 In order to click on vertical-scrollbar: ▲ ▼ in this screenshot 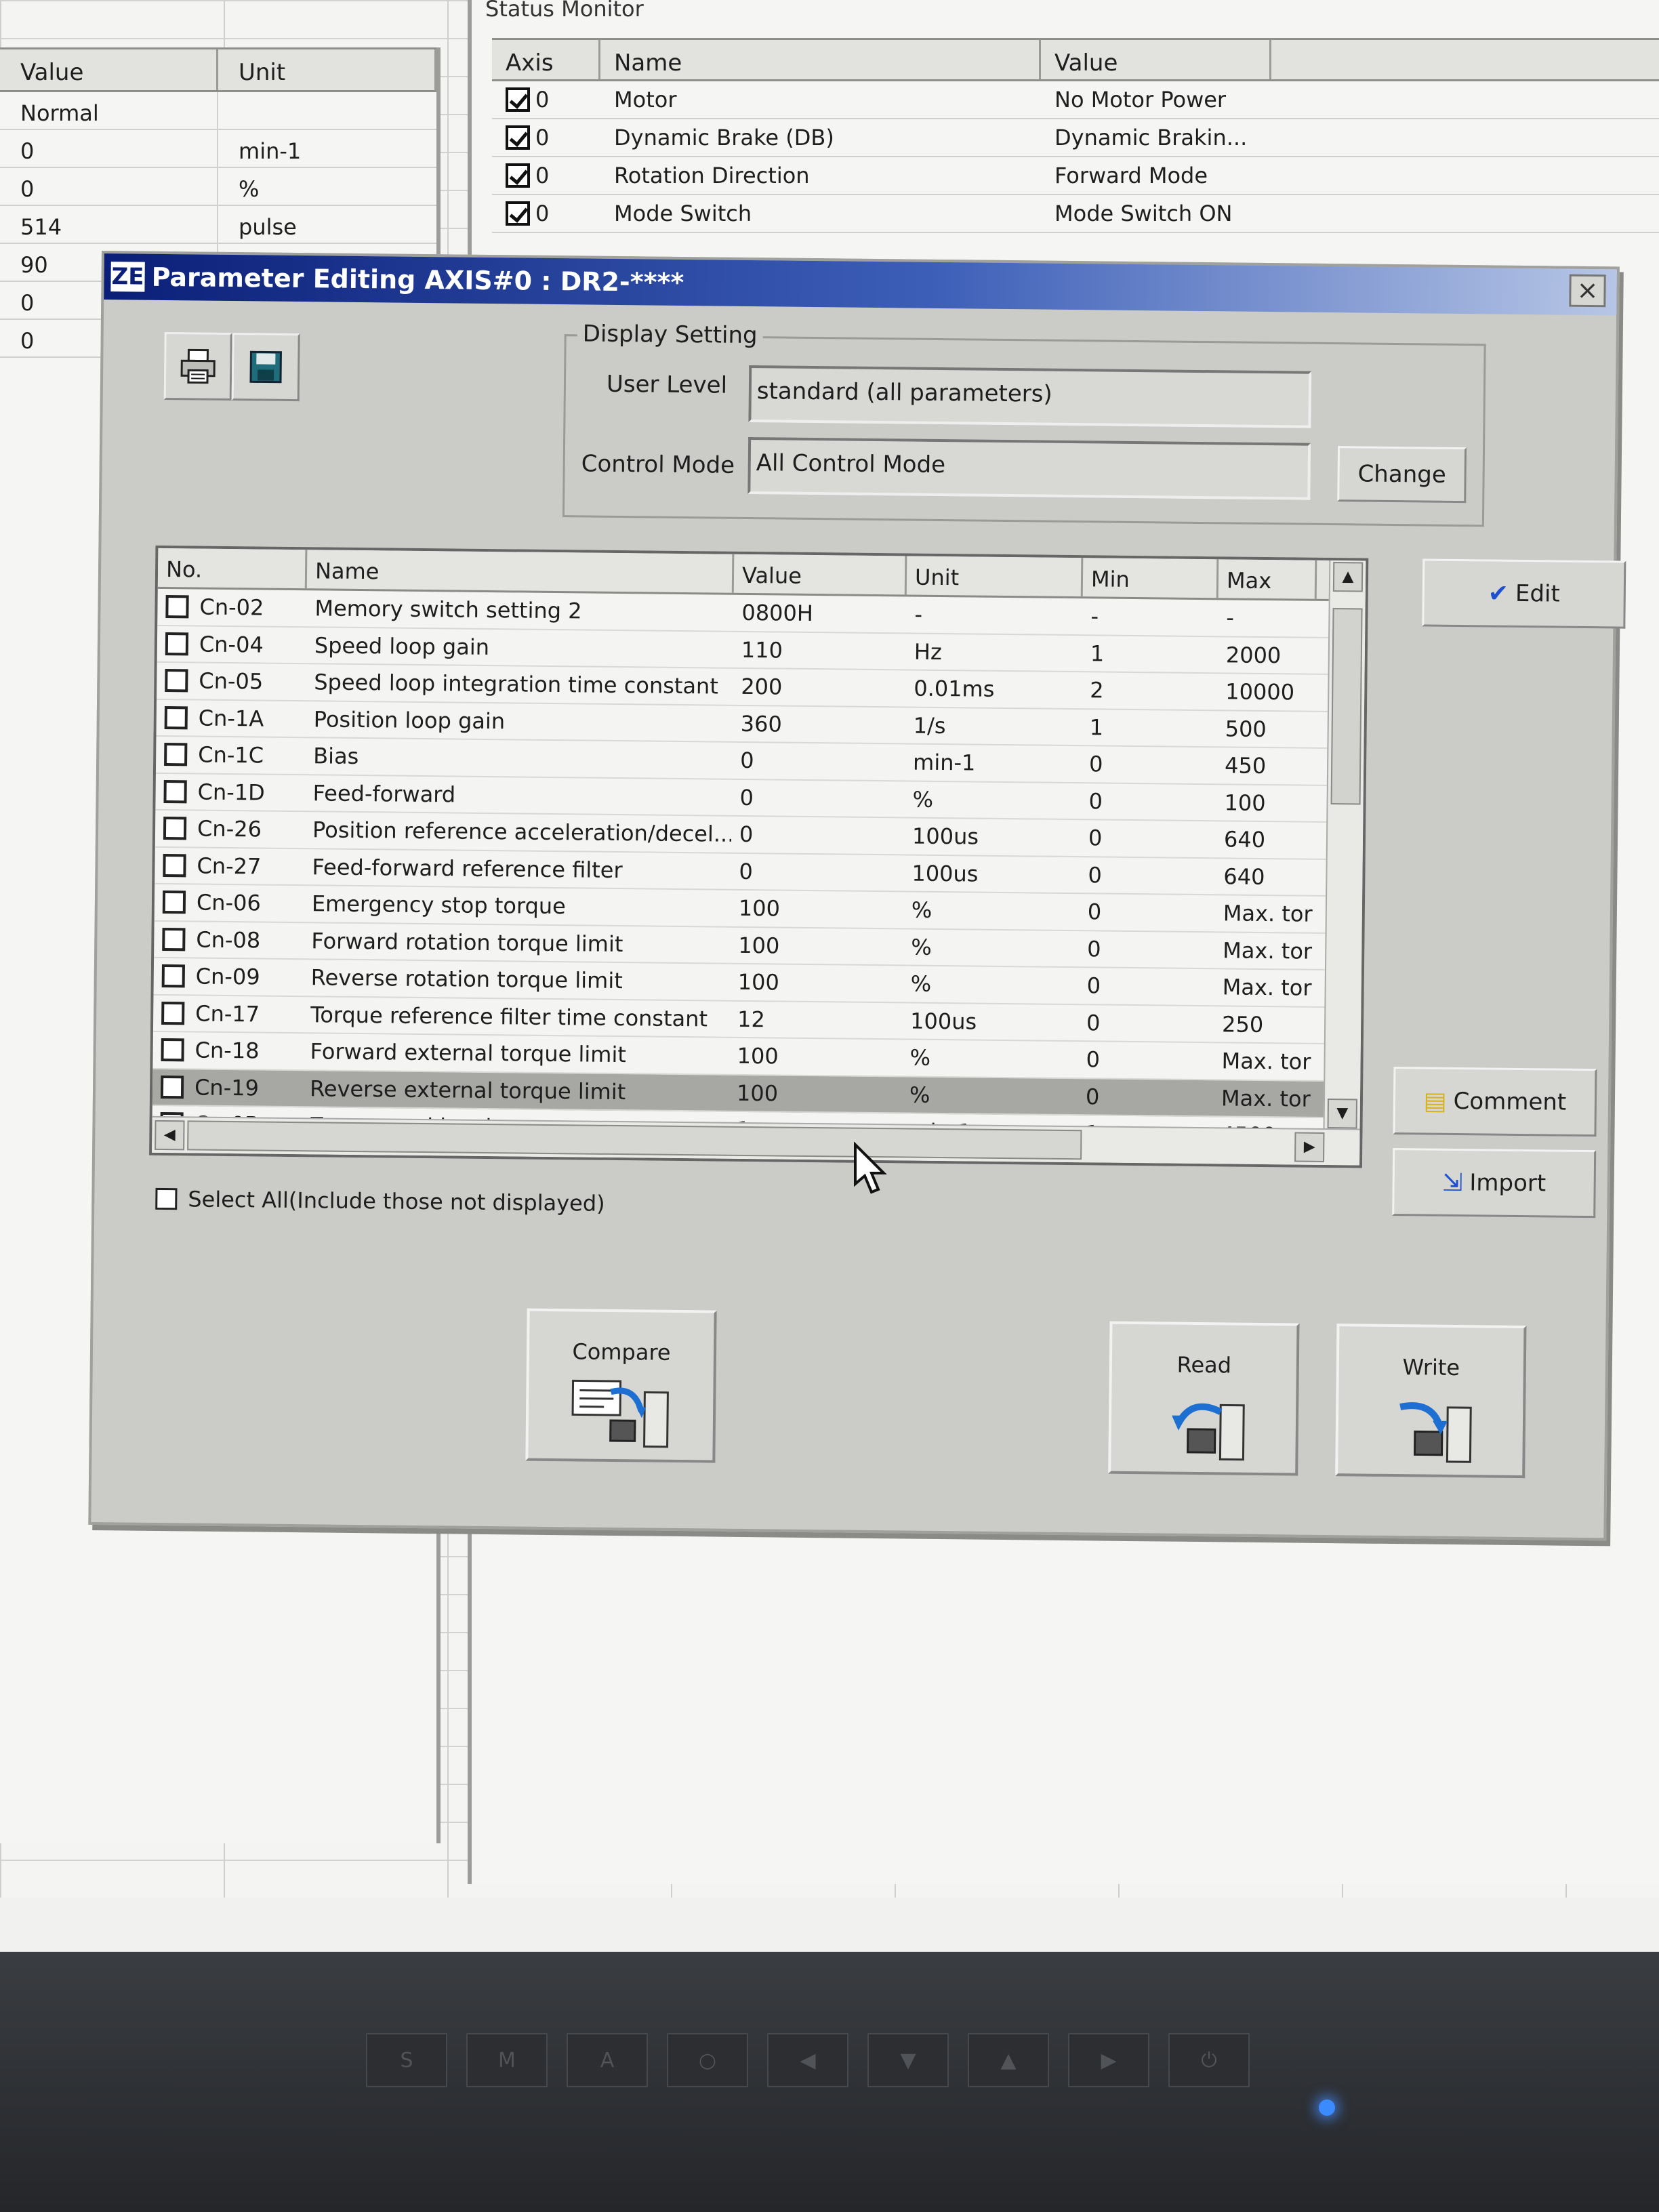, I will do `click(1344, 845)`.